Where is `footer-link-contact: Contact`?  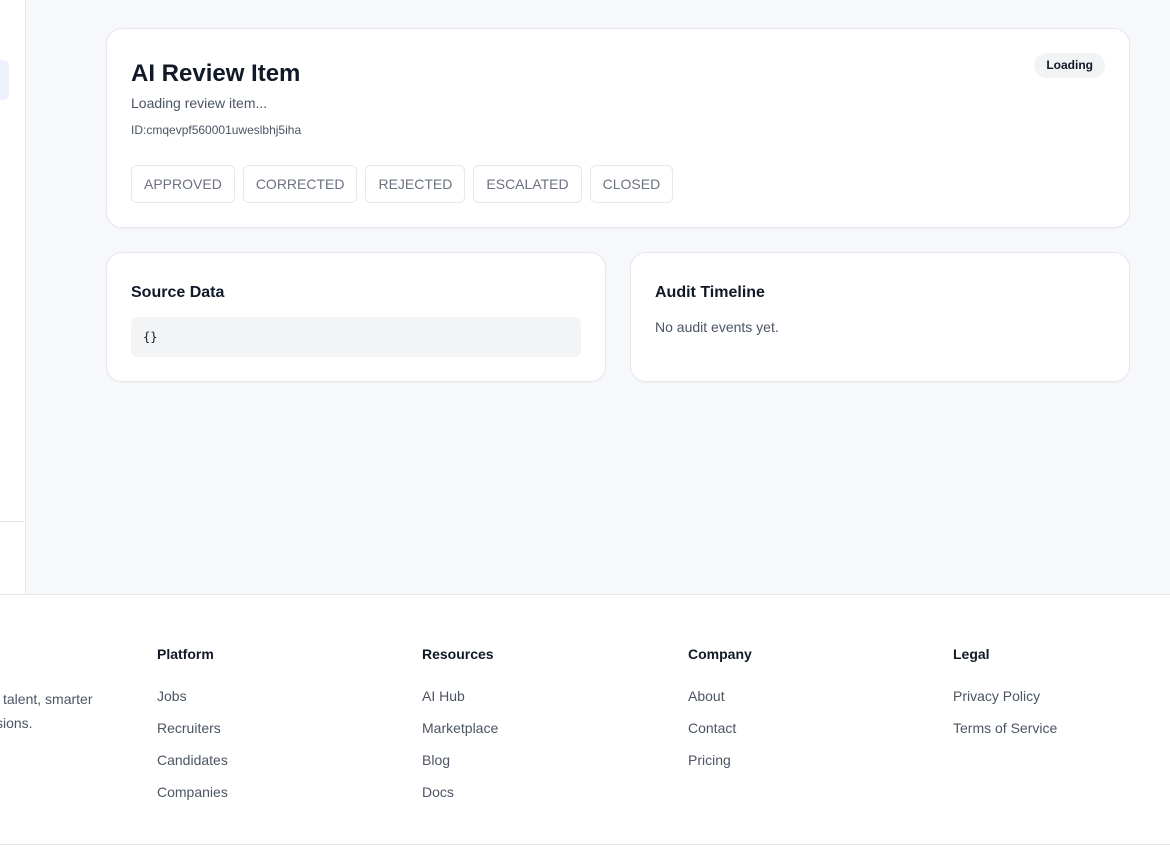 footer-link-contact: Contact is located at coordinates (720, 736).